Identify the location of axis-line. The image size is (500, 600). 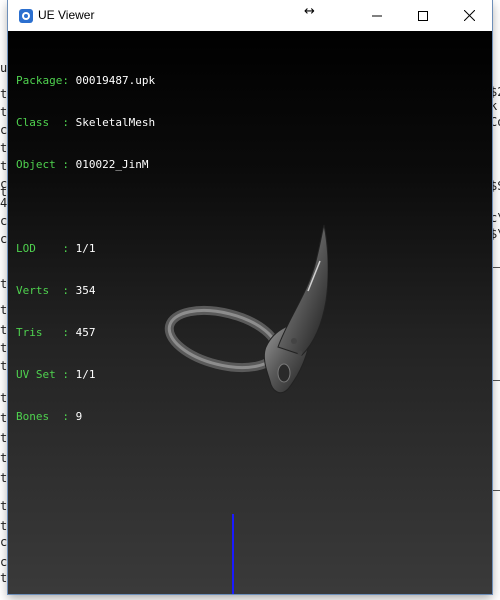
(233, 554).